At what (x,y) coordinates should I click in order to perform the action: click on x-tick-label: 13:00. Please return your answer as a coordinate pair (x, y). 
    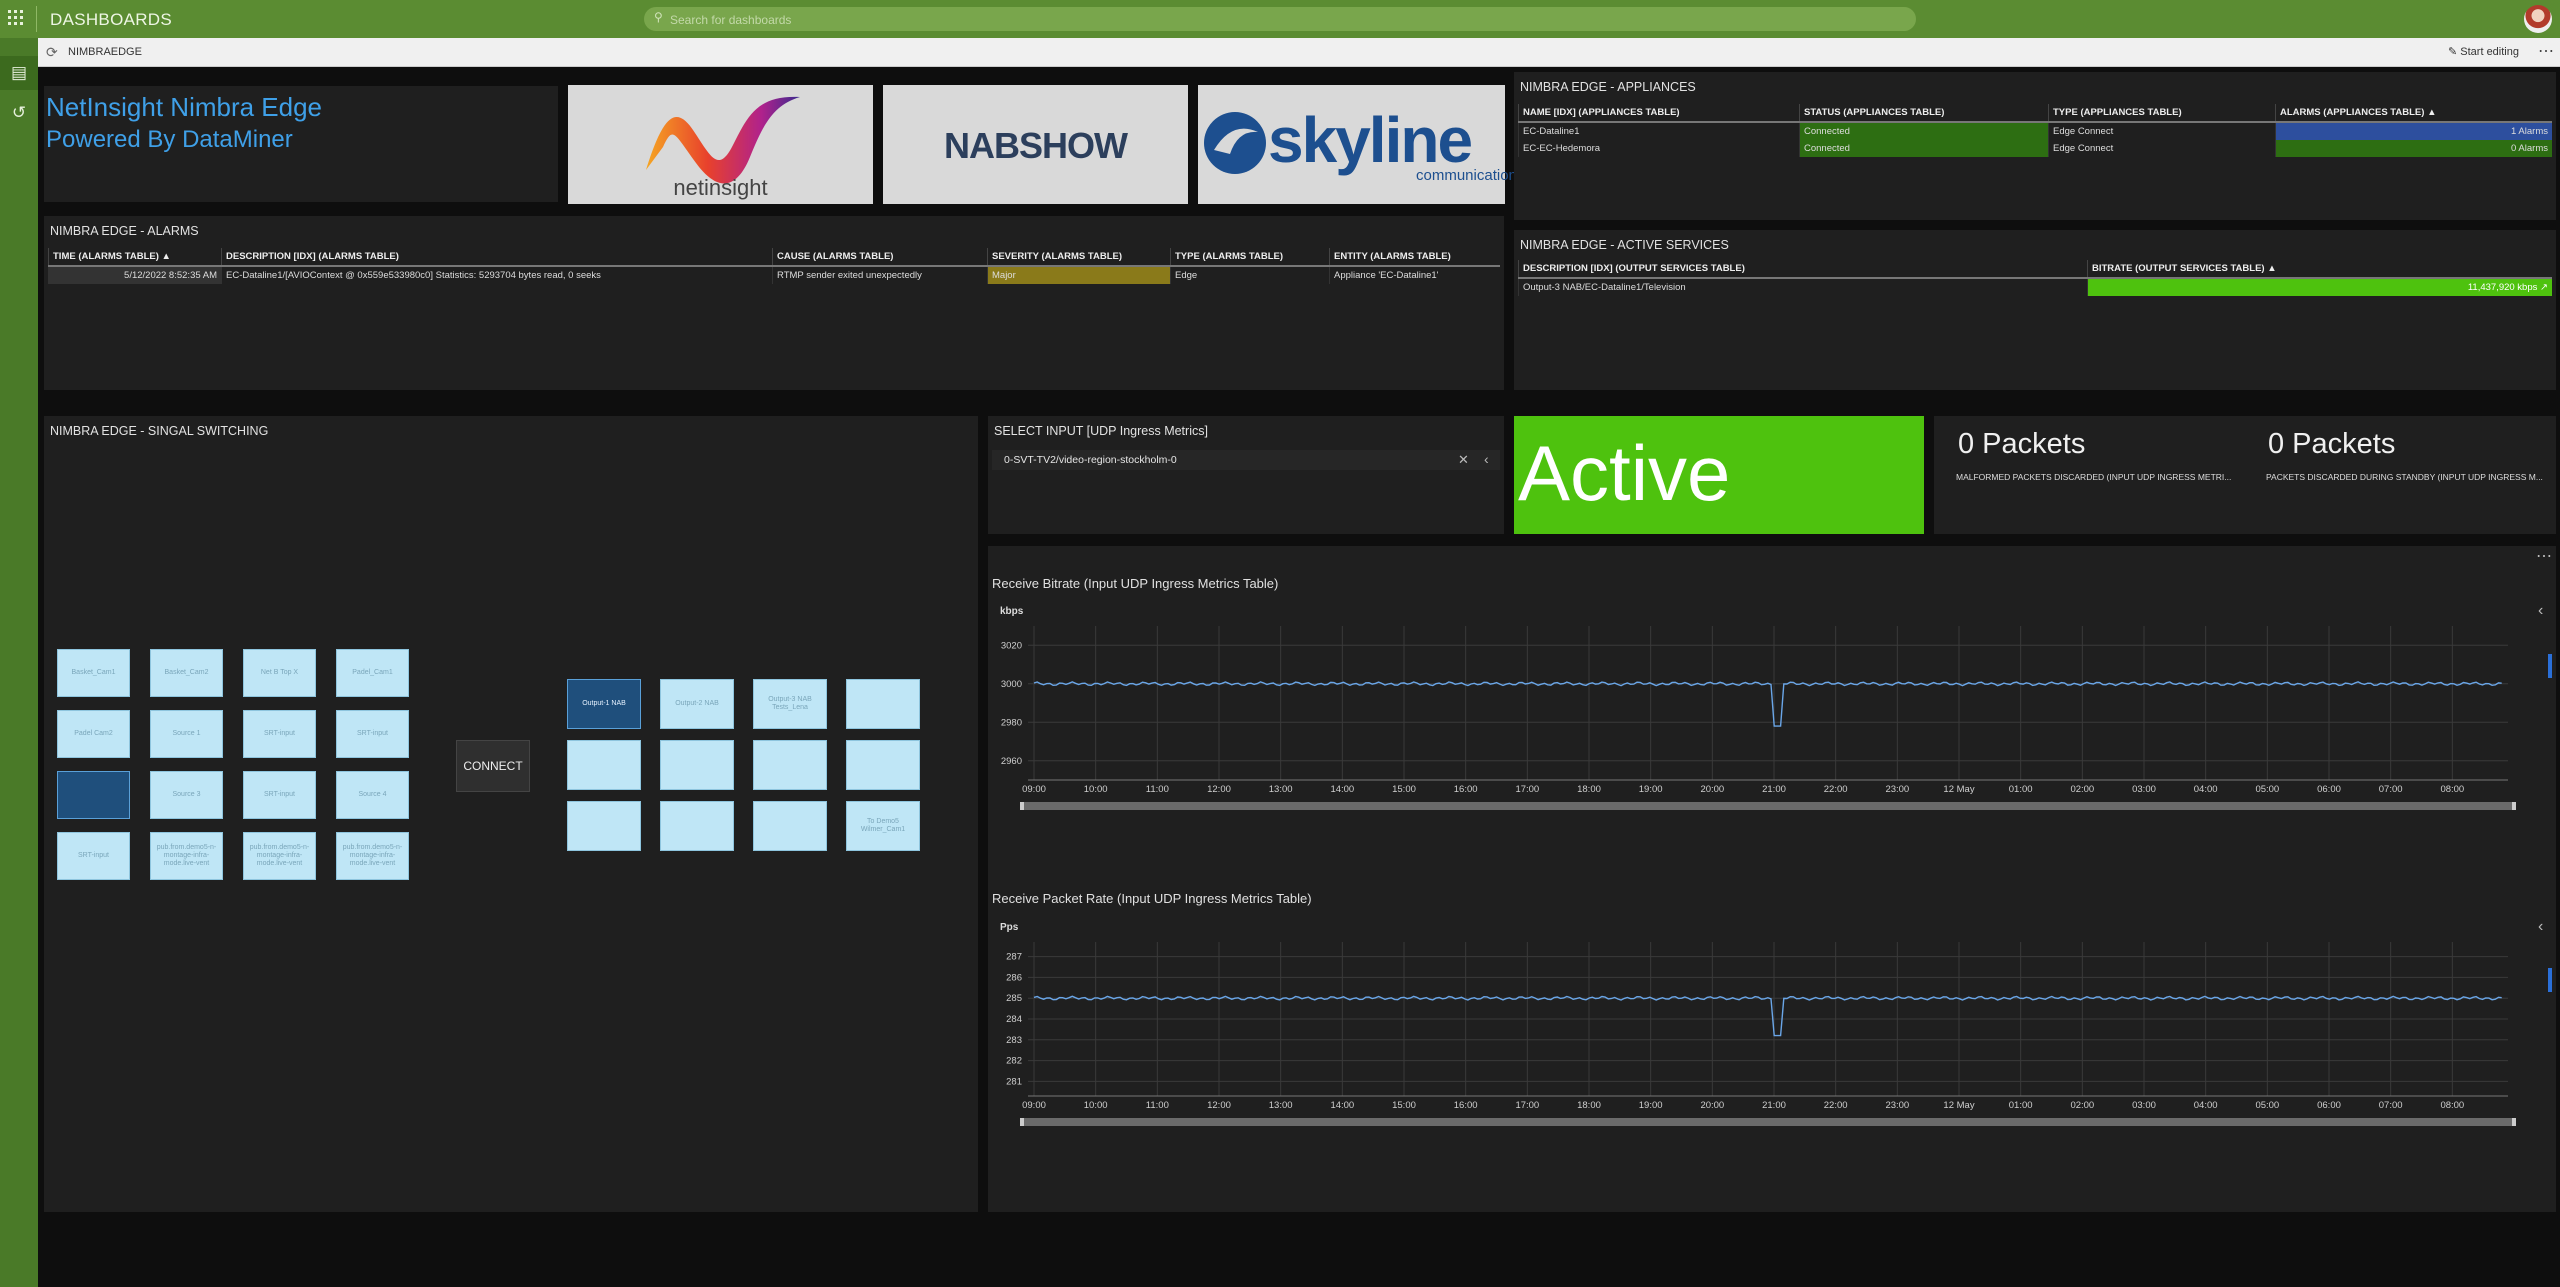
    Looking at the image, I should click on (1281, 1105).